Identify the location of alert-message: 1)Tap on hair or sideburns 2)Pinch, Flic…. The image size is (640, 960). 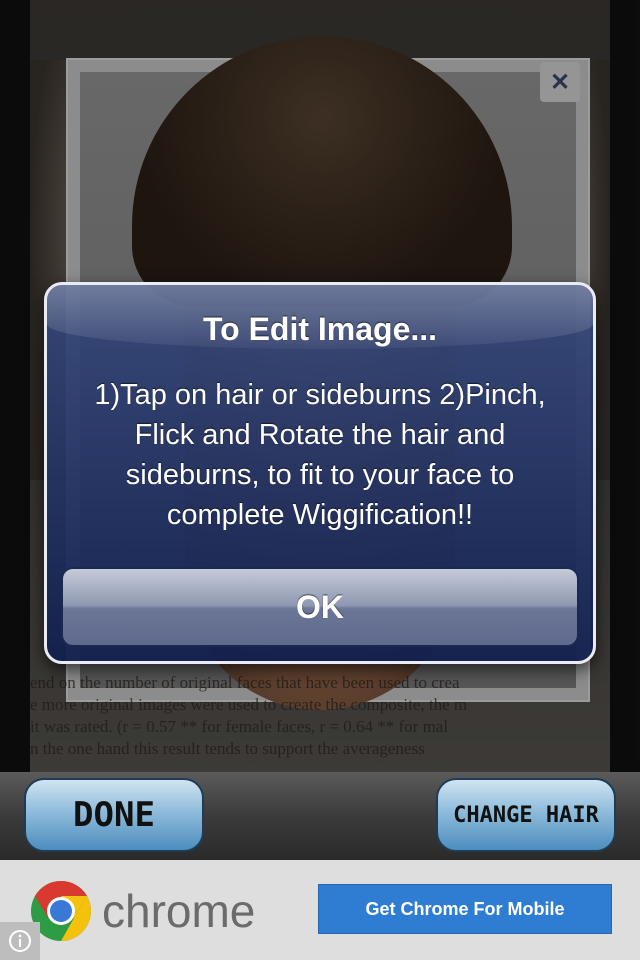
(320, 455).